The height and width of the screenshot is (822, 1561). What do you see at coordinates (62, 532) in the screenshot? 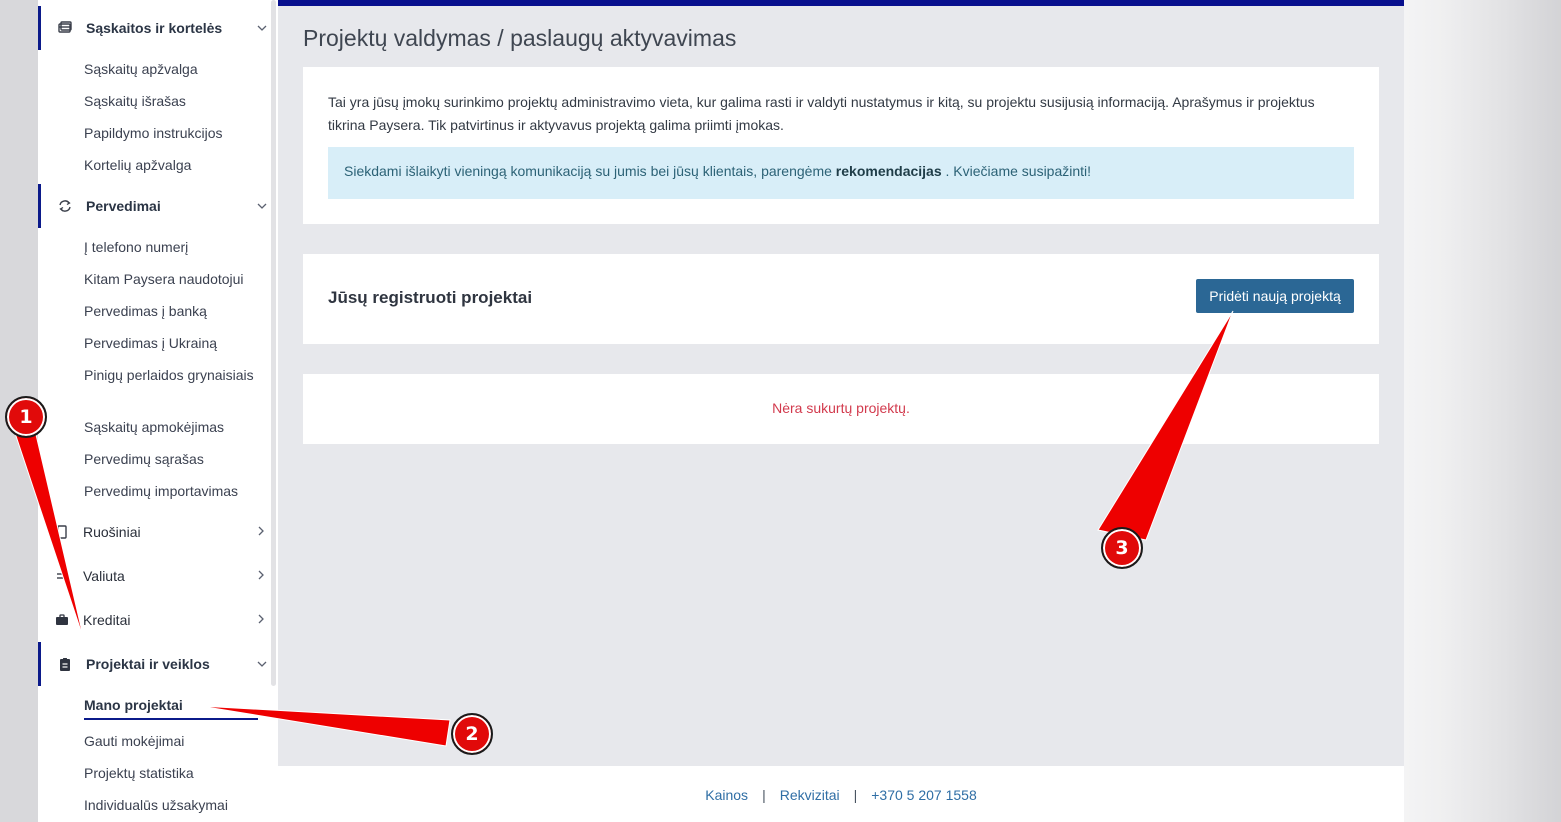
I see `template-icon` at bounding box center [62, 532].